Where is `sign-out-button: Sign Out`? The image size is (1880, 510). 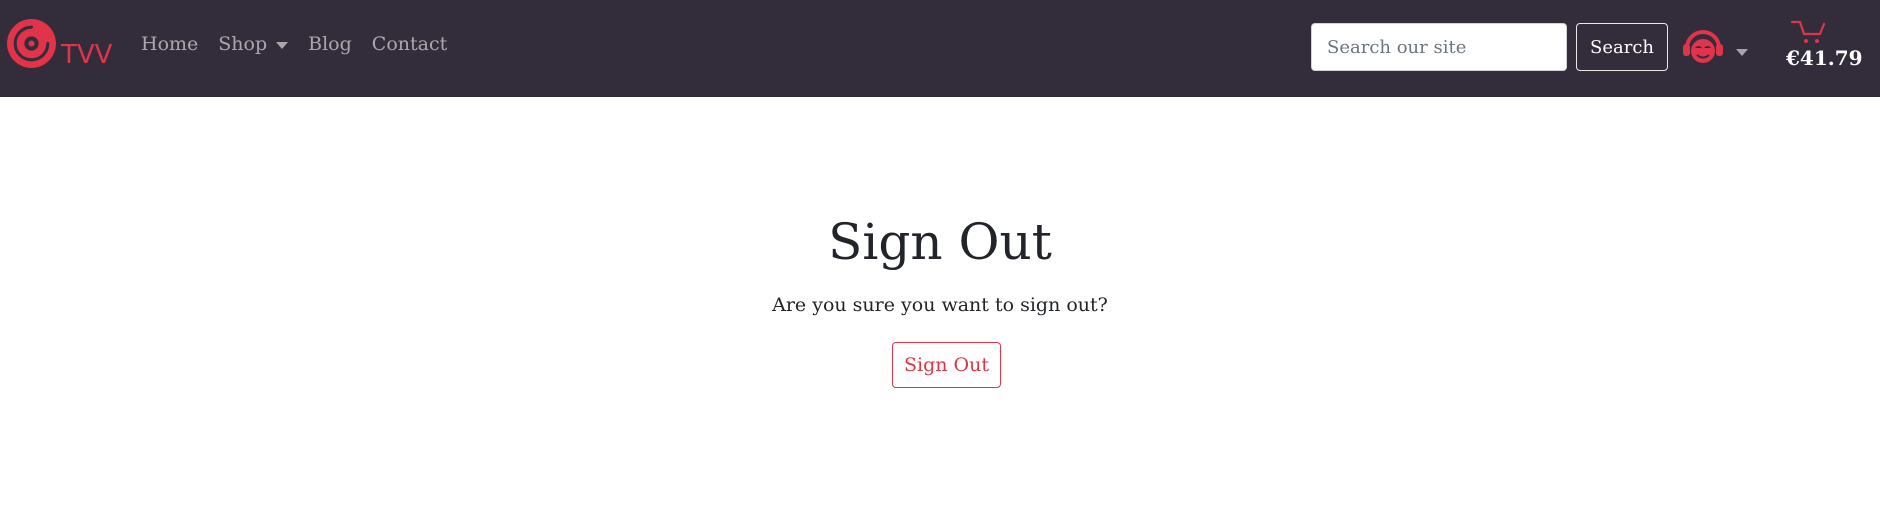 sign-out-button: Sign Out is located at coordinates (946, 365).